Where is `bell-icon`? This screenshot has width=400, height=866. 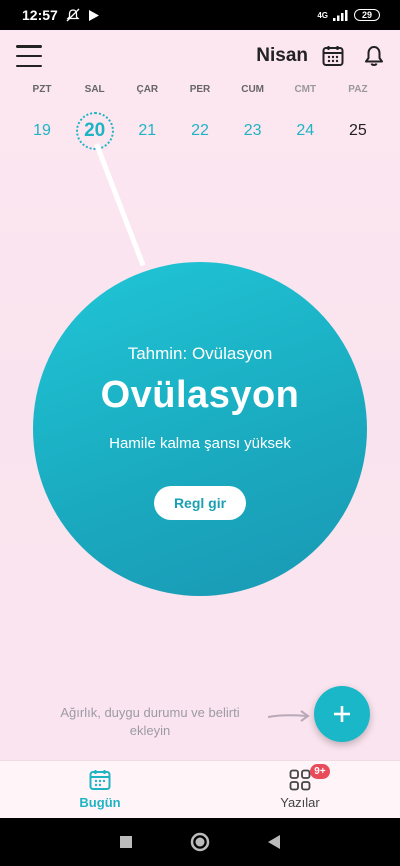 bell-icon is located at coordinates (374, 56).